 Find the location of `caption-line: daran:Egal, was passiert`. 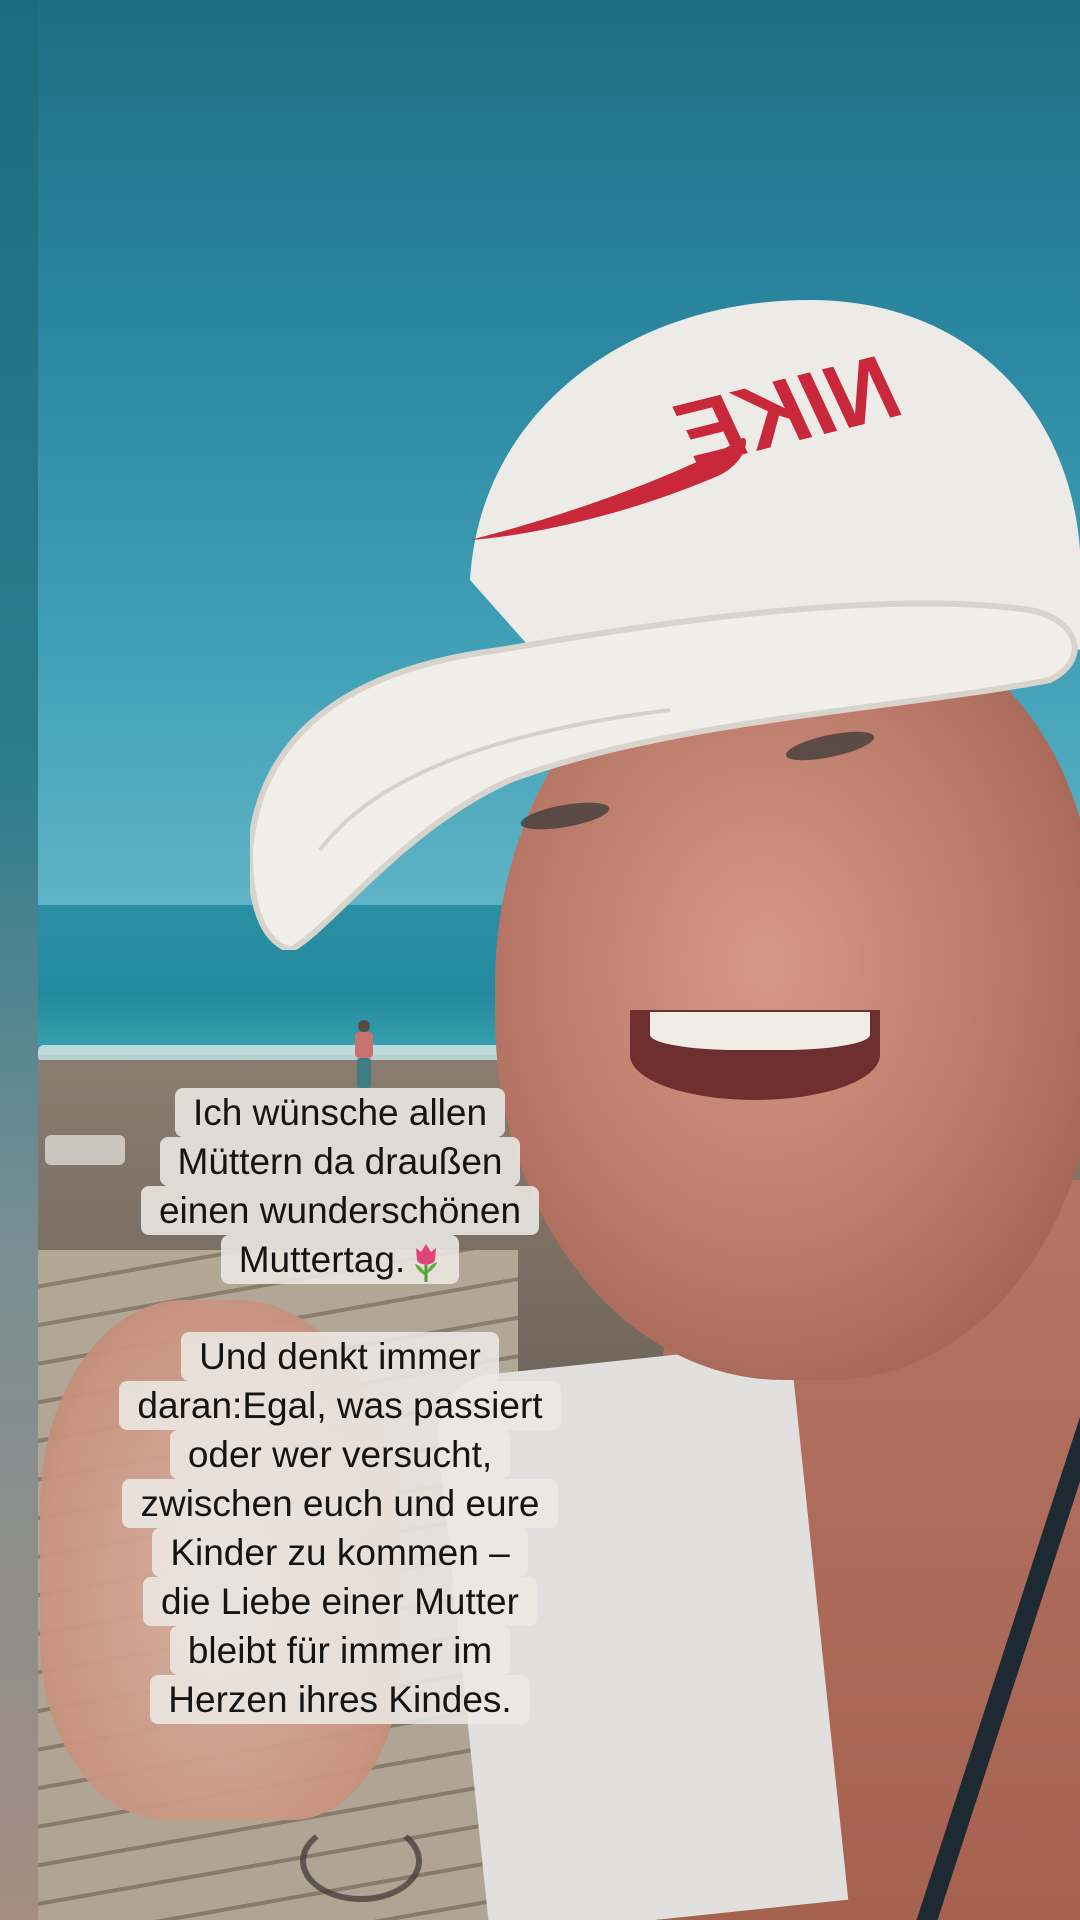

caption-line: daran:Egal, was passiert is located at coordinates (340, 1405).